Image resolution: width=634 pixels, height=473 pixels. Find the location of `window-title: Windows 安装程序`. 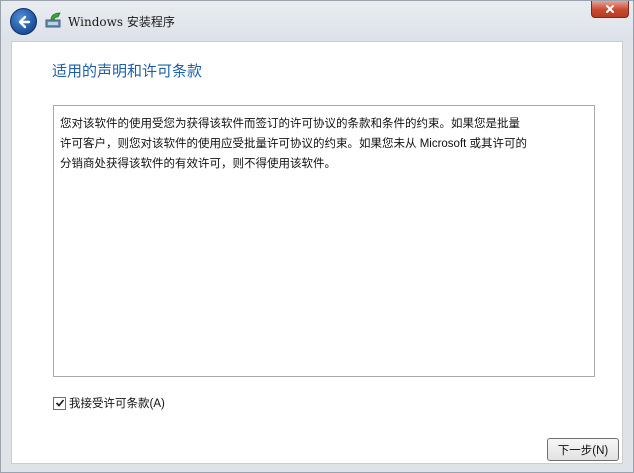

window-title: Windows 安装程序 is located at coordinates (121, 22).